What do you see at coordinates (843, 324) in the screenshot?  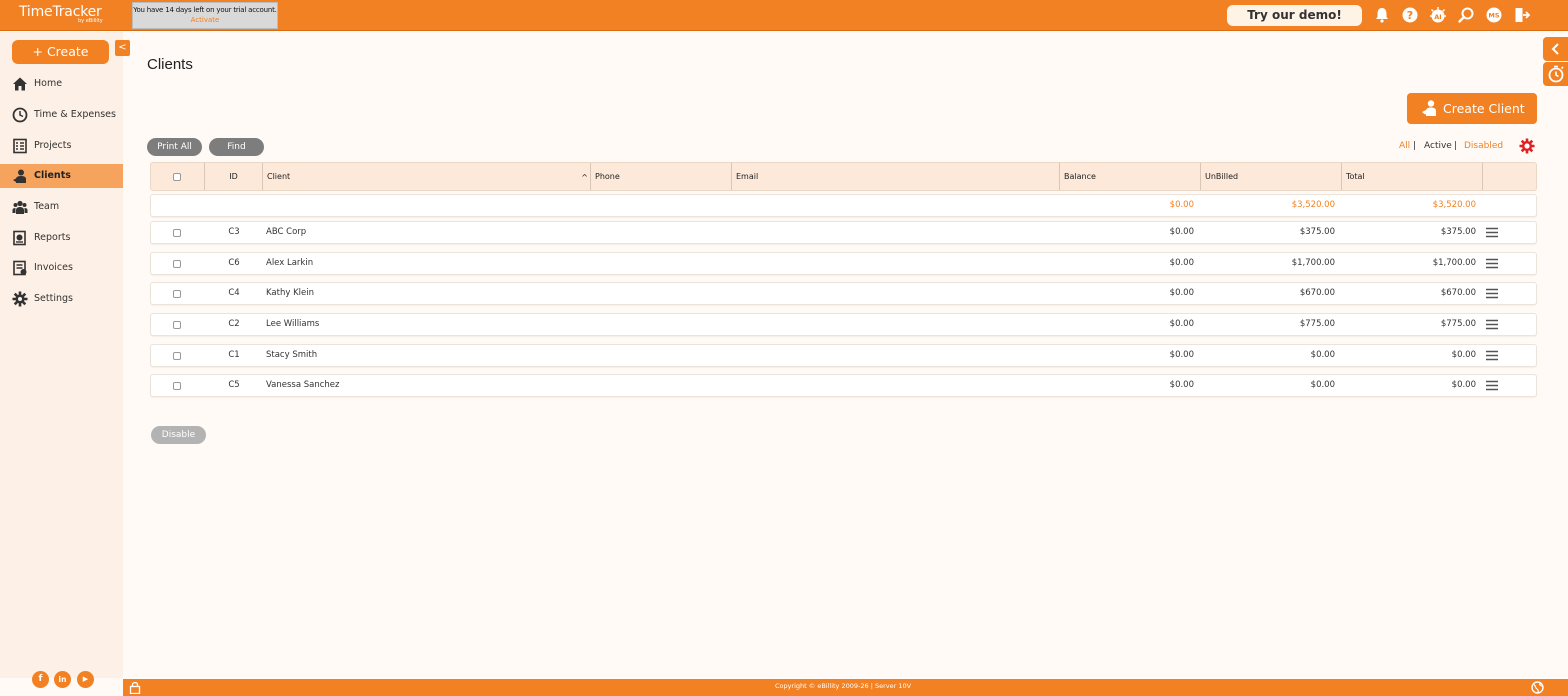 I see `table-row: C2 Lee Williams $0.00 $775.00 $775.00` at bounding box center [843, 324].